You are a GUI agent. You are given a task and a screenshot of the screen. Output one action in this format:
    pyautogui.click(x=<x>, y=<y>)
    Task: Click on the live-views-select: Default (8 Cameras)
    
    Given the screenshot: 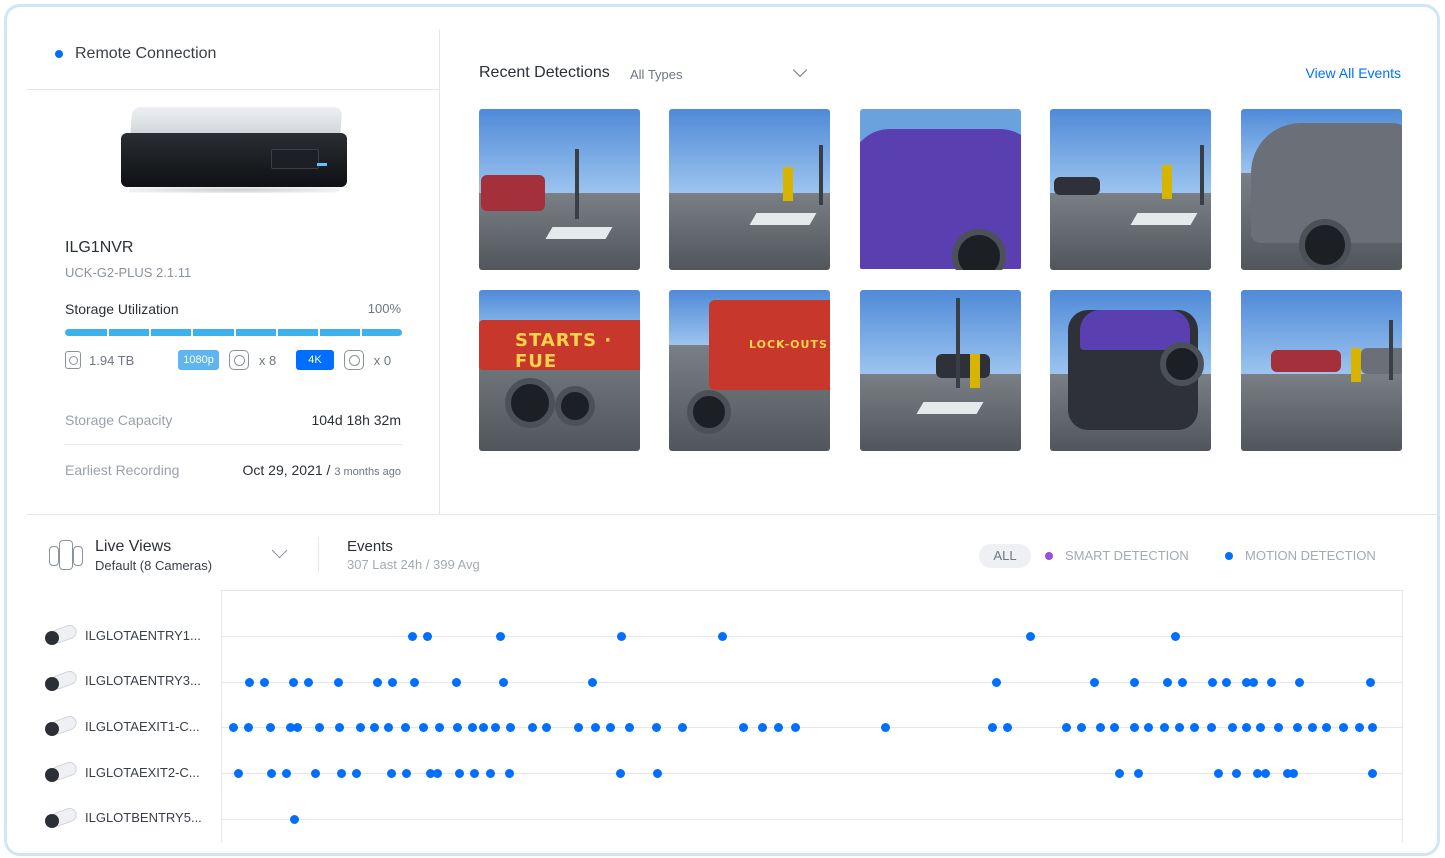 What is the action you would take?
    pyautogui.click(x=153, y=565)
    